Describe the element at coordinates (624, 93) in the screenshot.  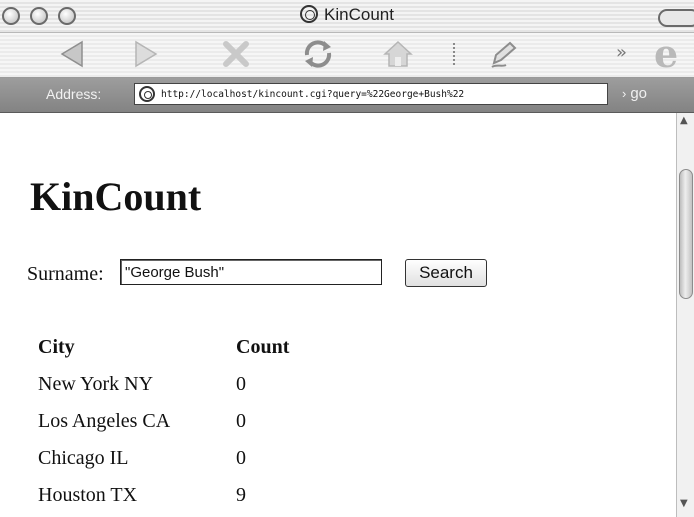
I see `go-arrow-icon: ›` at that location.